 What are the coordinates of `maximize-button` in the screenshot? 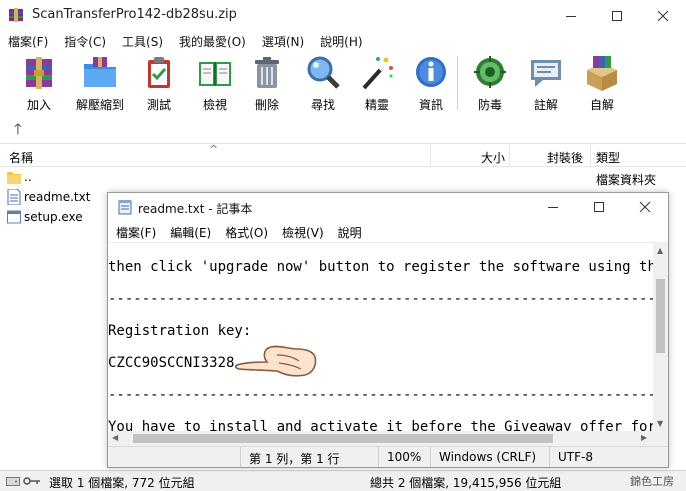 It's located at (617, 15).